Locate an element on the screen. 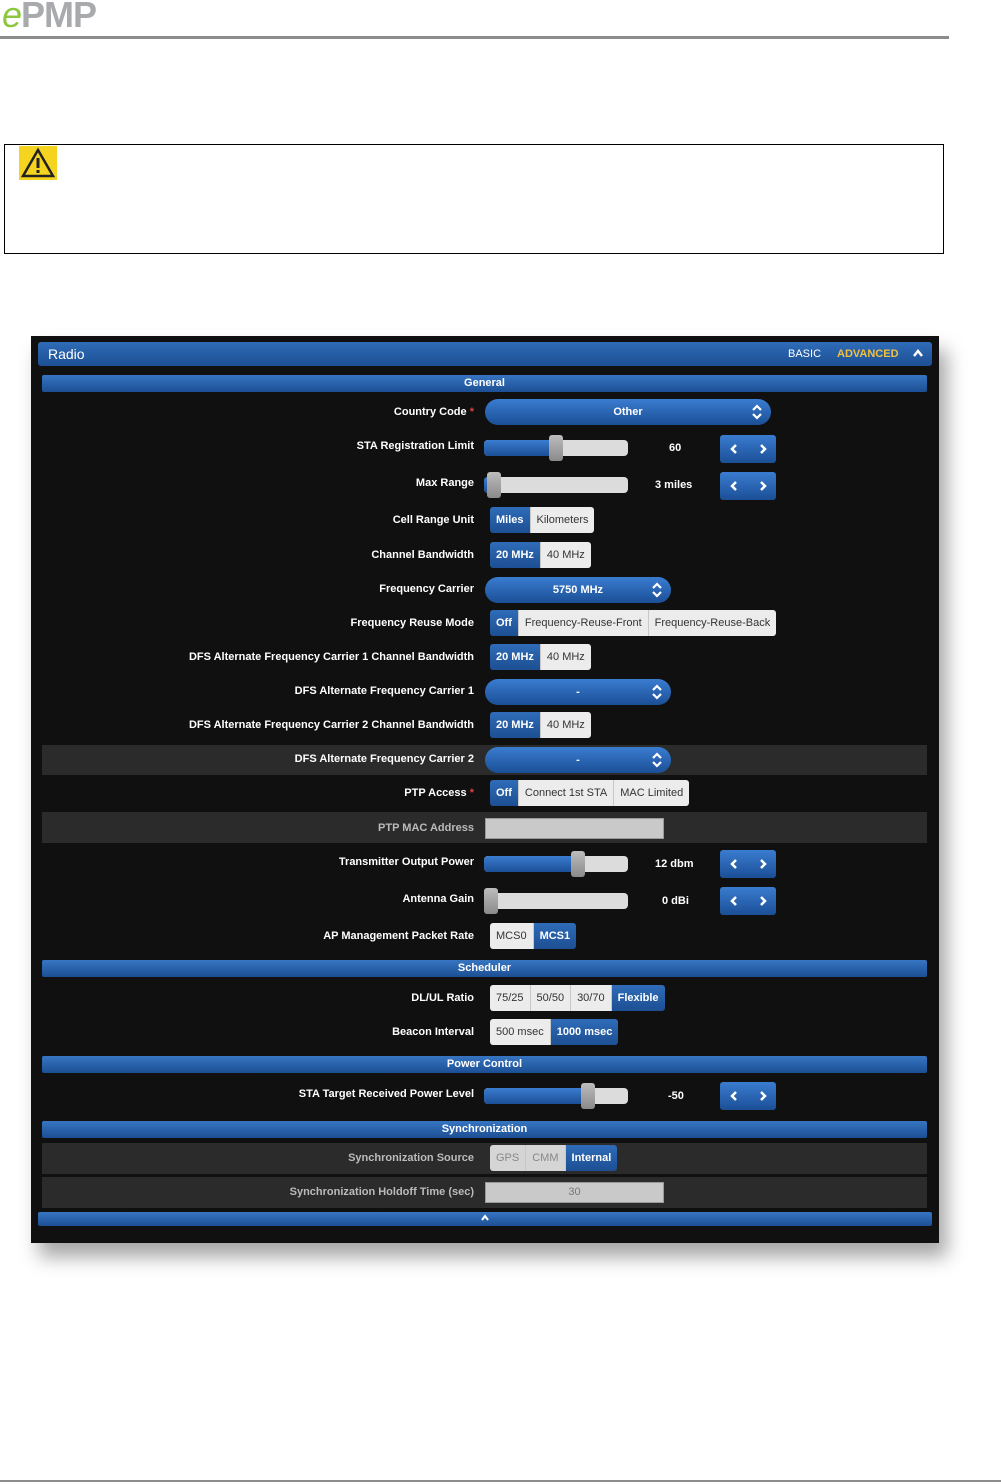  section-synchronization: Synchronization is located at coordinates (484, 1129).